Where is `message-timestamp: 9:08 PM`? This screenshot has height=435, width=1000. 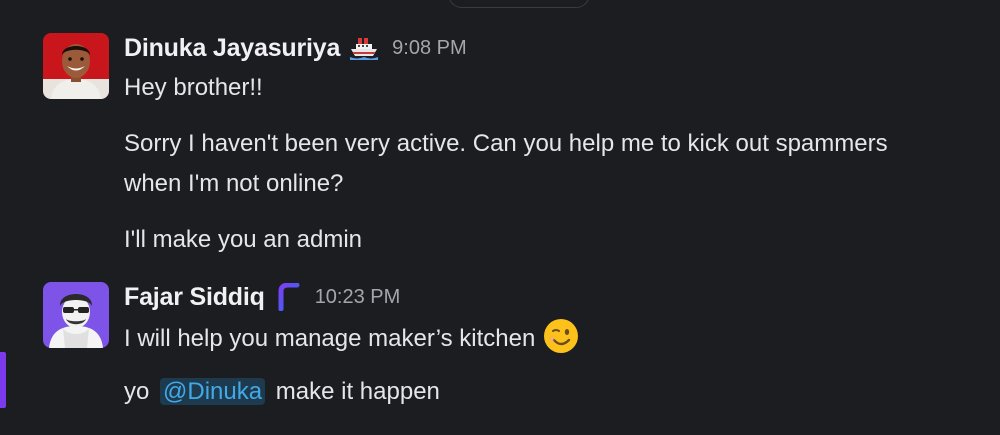 message-timestamp: 9:08 PM is located at coordinates (429, 48).